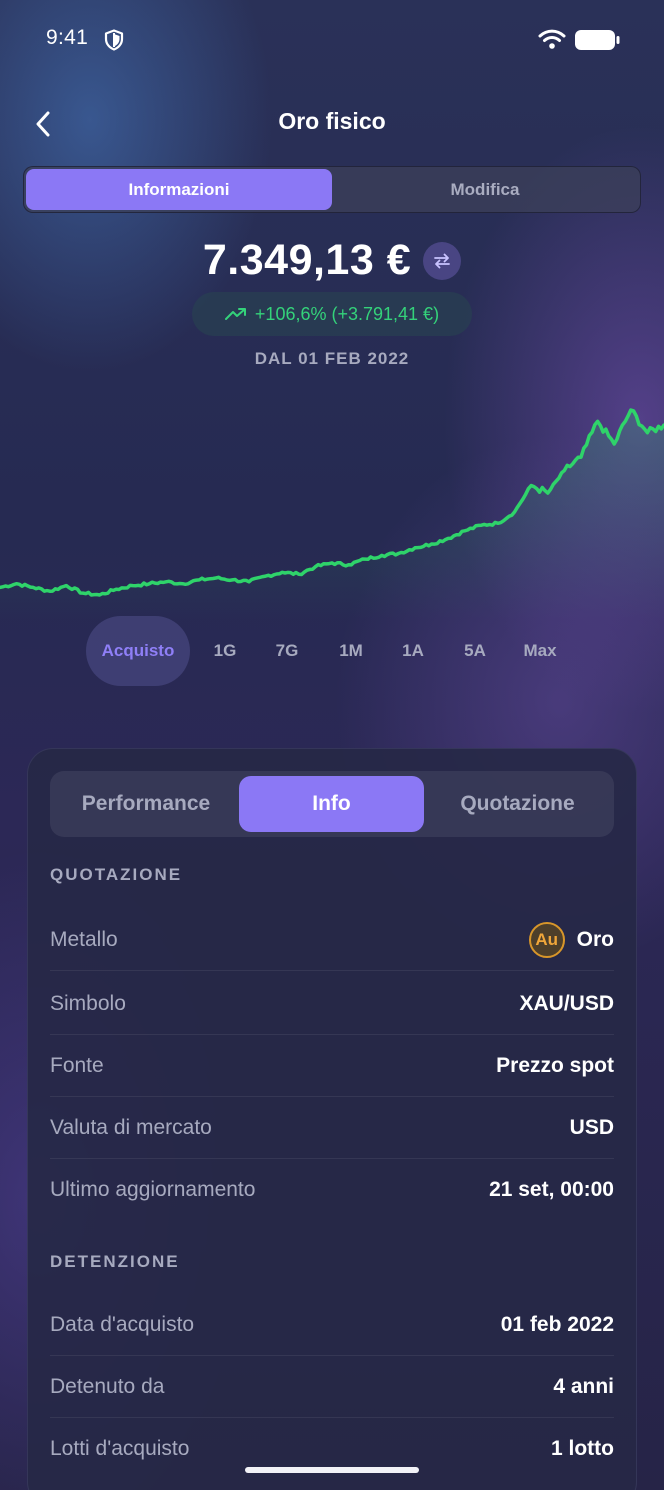  Describe the element at coordinates (116, 874) in the screenshot. I see `section-heading-quotazione: QUOTAZIONE` at that location.